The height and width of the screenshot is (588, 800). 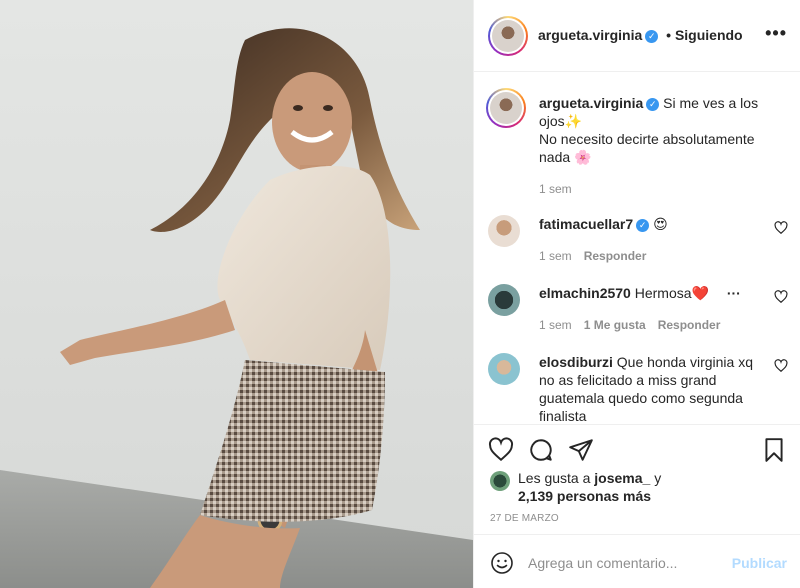 I want to click on comment-meta: 1 sem 1 Me gusta Responder, so click(x=653, y=325).